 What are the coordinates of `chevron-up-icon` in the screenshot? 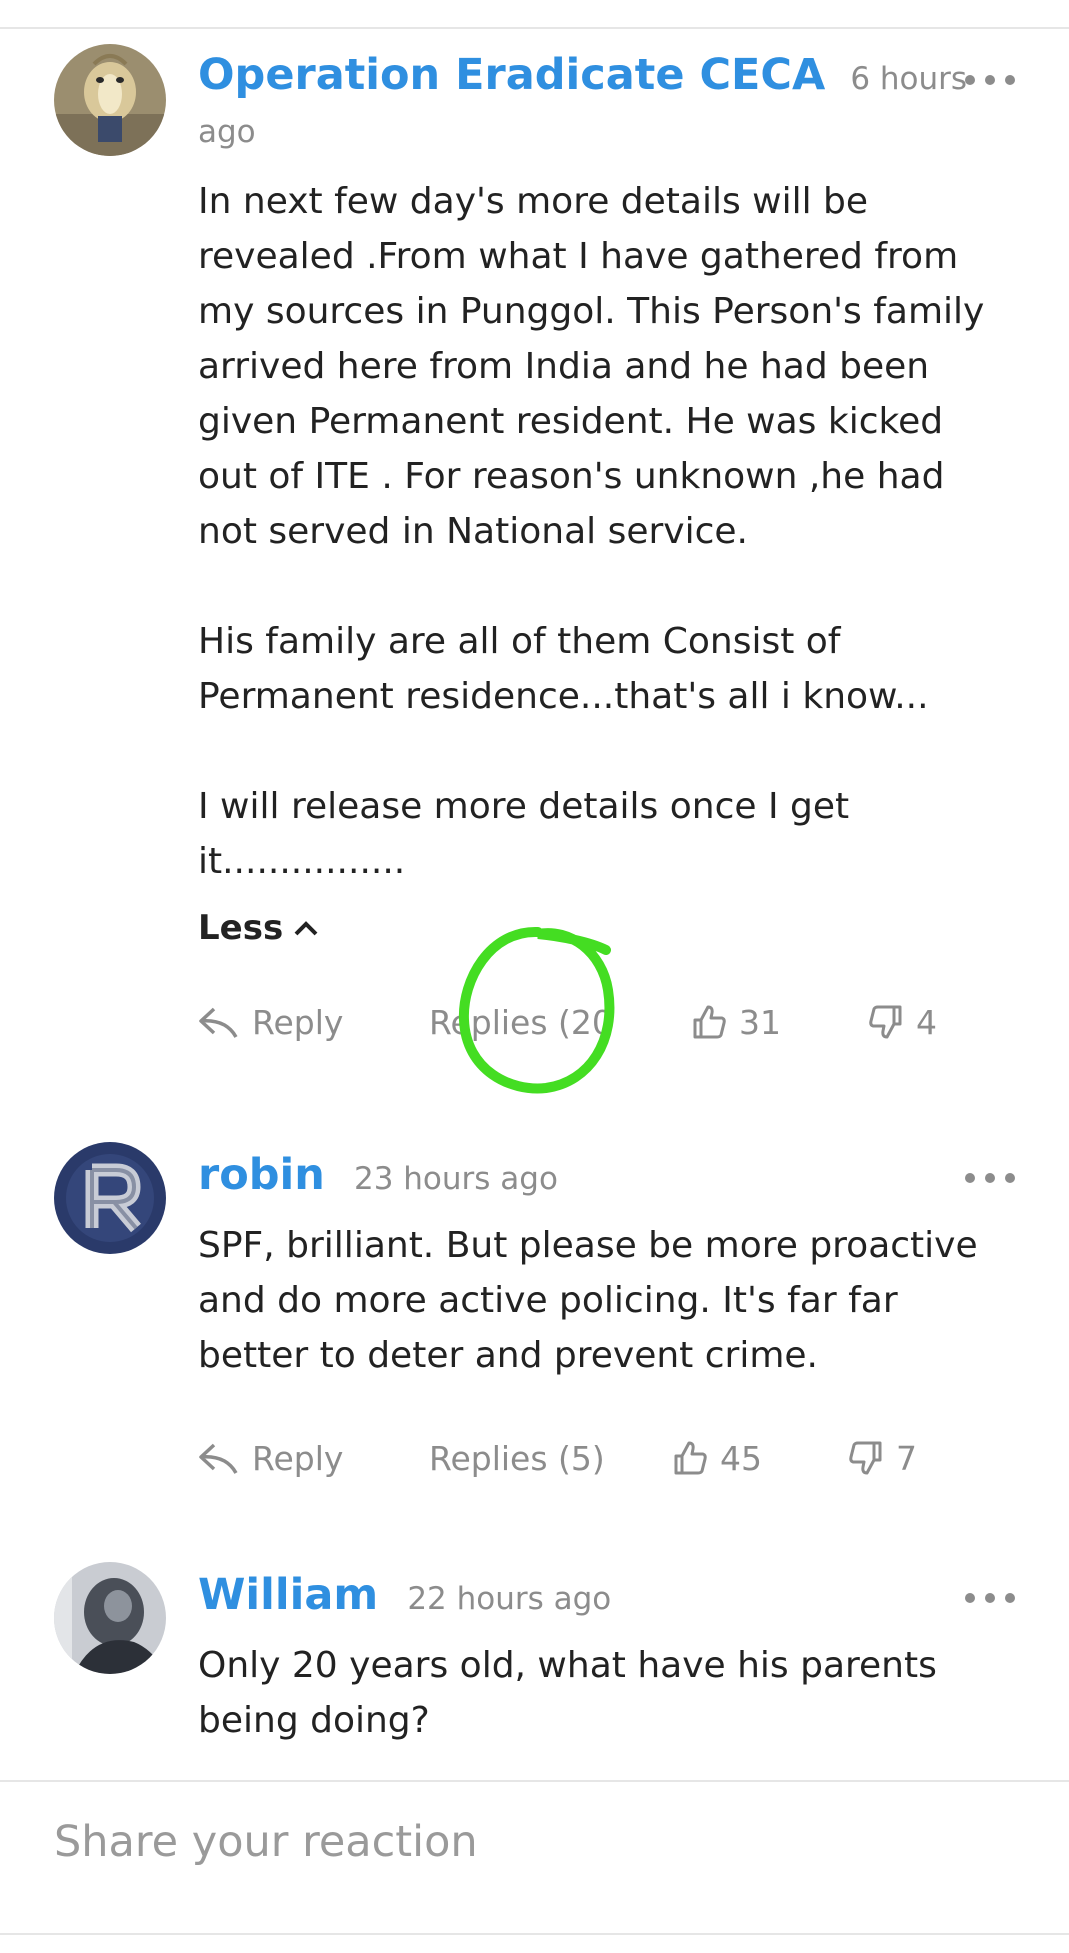 It's located at (306, 928).